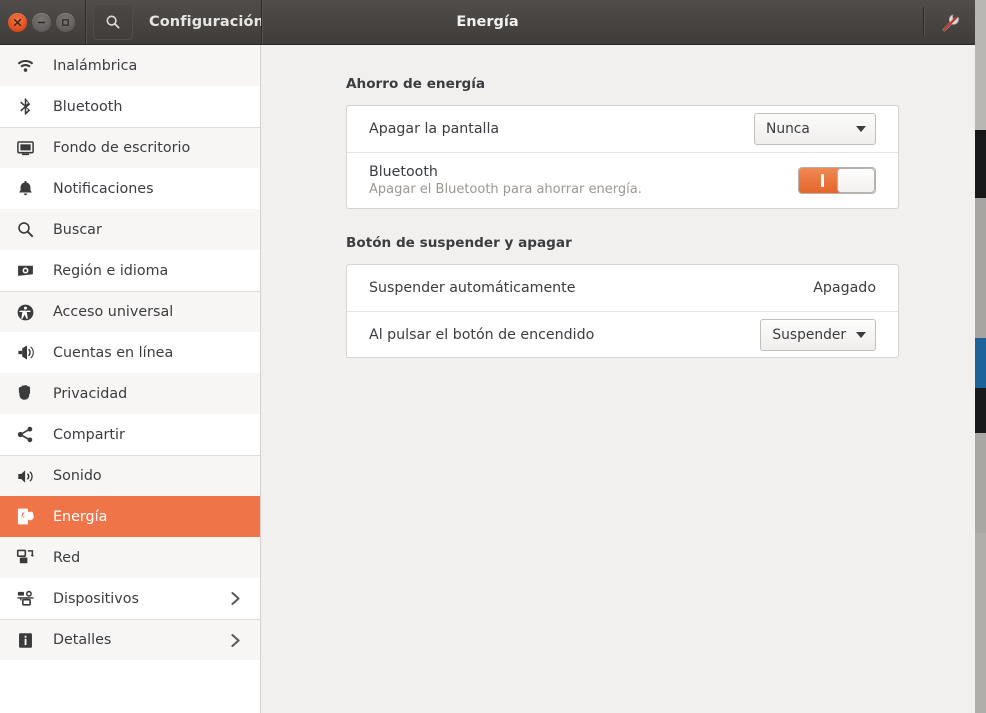 The image size is (986, 713). I want to click on online-accounts-icon, so click(25, 353).